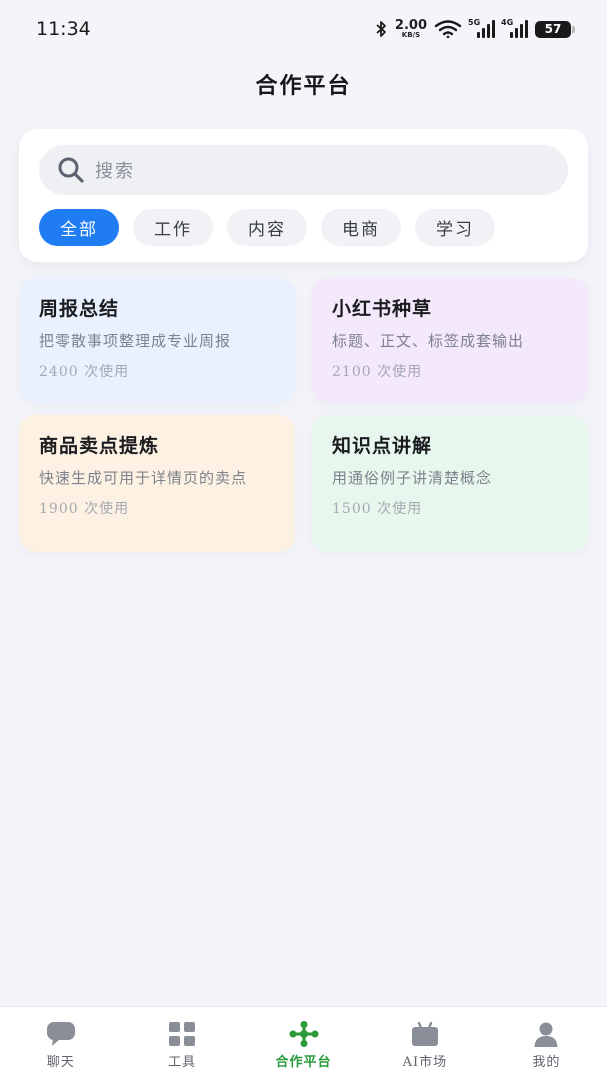 The image size is (607, 1080). What do you see at coordinates (99, 446) in the screenshot?
I see `card-title: 商品卖点提炼` at bounding box center [99, 446].